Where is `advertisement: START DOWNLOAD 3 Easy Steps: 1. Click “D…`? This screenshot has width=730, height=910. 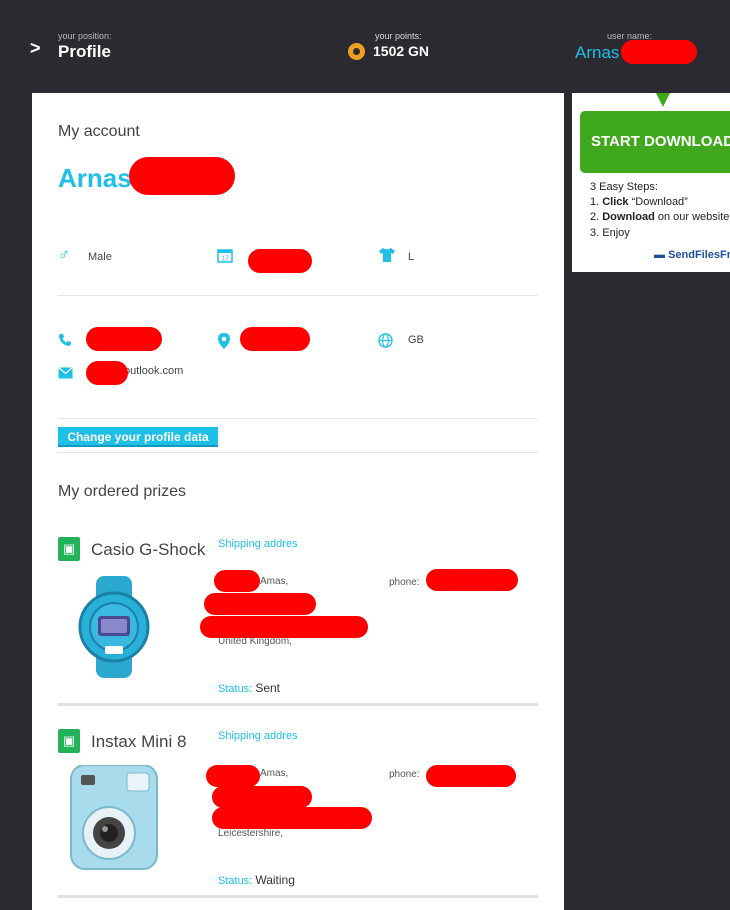 advertisement: START DOWNLOAD 3 Easy Steps: 1. Click “D… is located at coordinates (651, 182).